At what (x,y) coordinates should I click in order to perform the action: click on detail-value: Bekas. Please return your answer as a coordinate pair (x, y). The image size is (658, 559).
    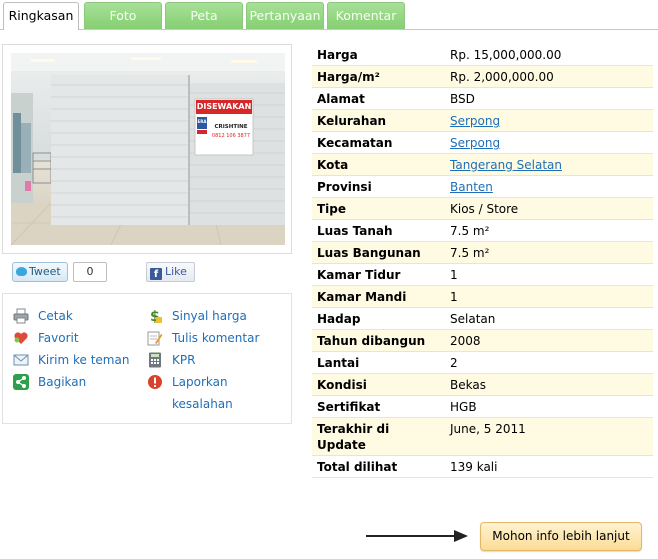
    Looking at the image, I should click on (549, 384).